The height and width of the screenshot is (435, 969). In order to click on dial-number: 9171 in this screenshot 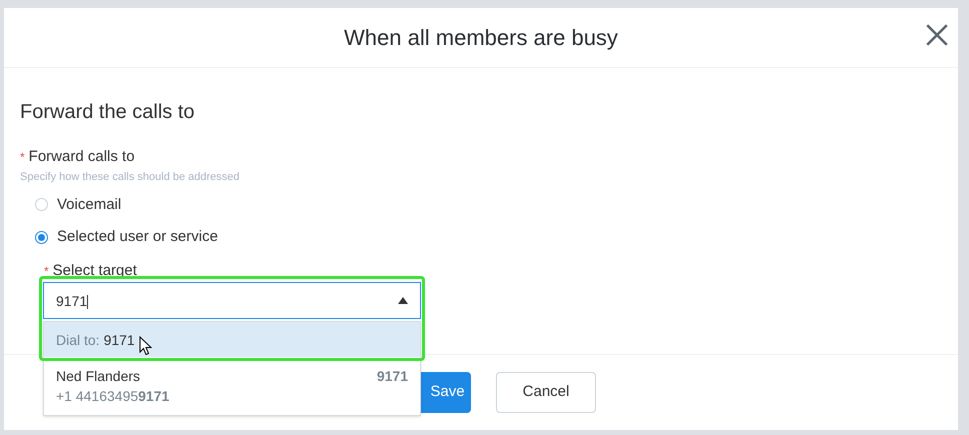, I will do `click(119, 340)`.